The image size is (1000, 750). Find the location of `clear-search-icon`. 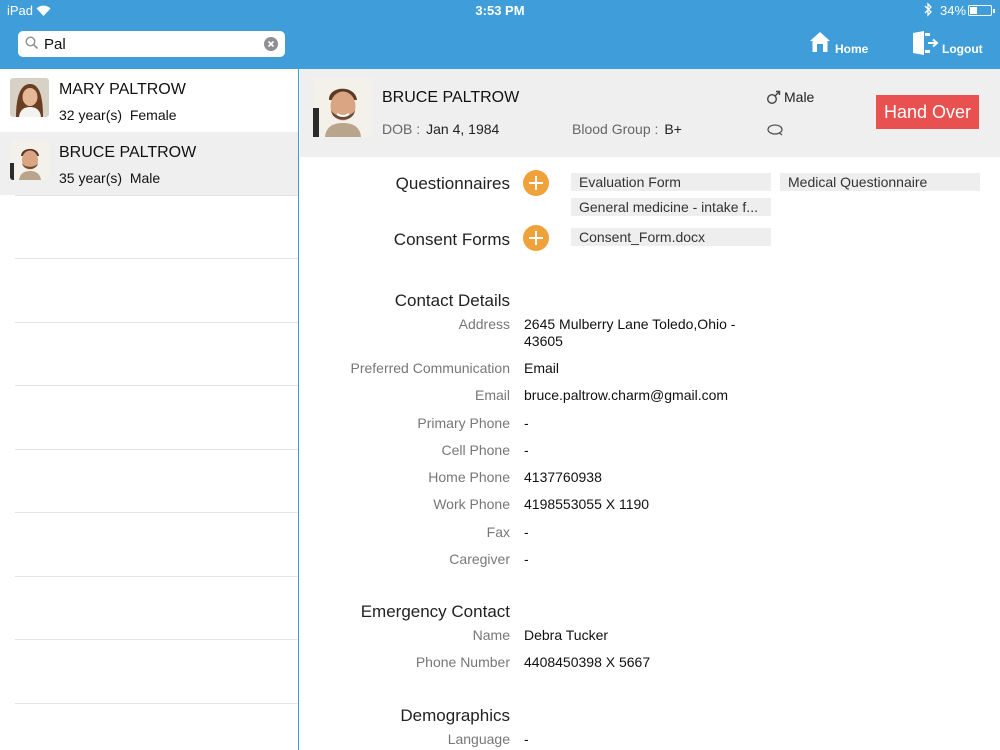

clear-search-icon is located at coordinates (271, 44).